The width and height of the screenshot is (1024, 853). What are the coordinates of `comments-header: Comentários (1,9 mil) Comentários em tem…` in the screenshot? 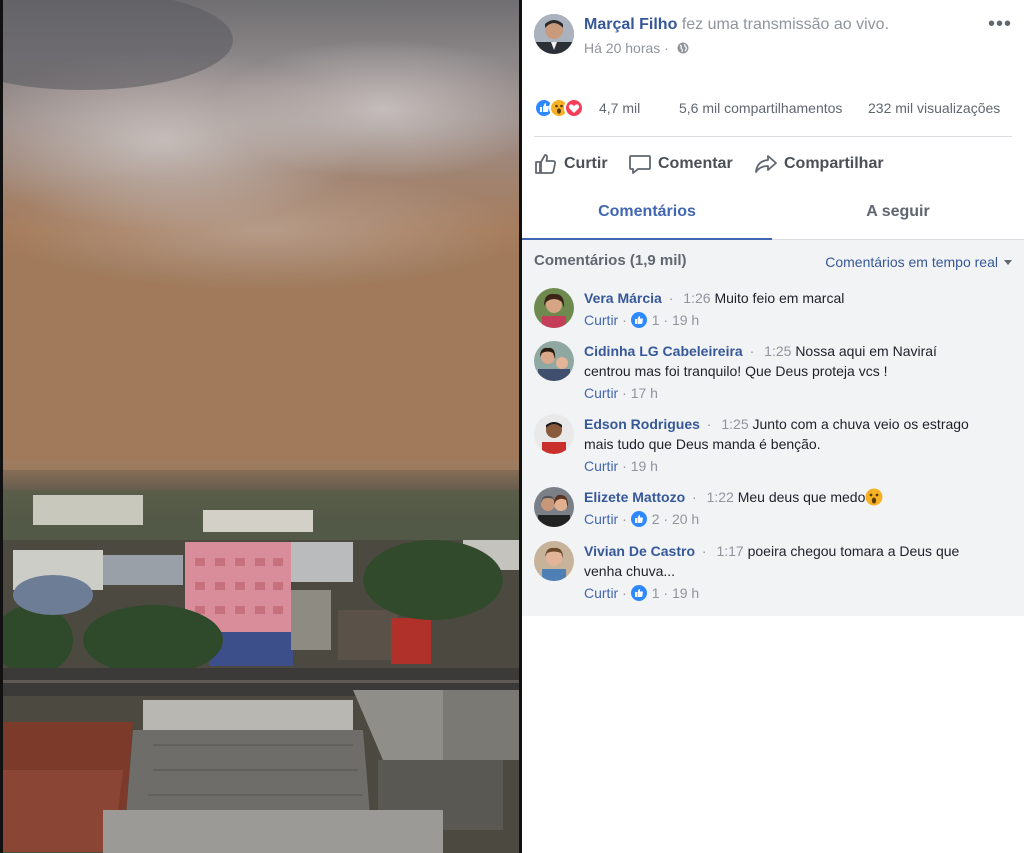 It's located at (773, 262).